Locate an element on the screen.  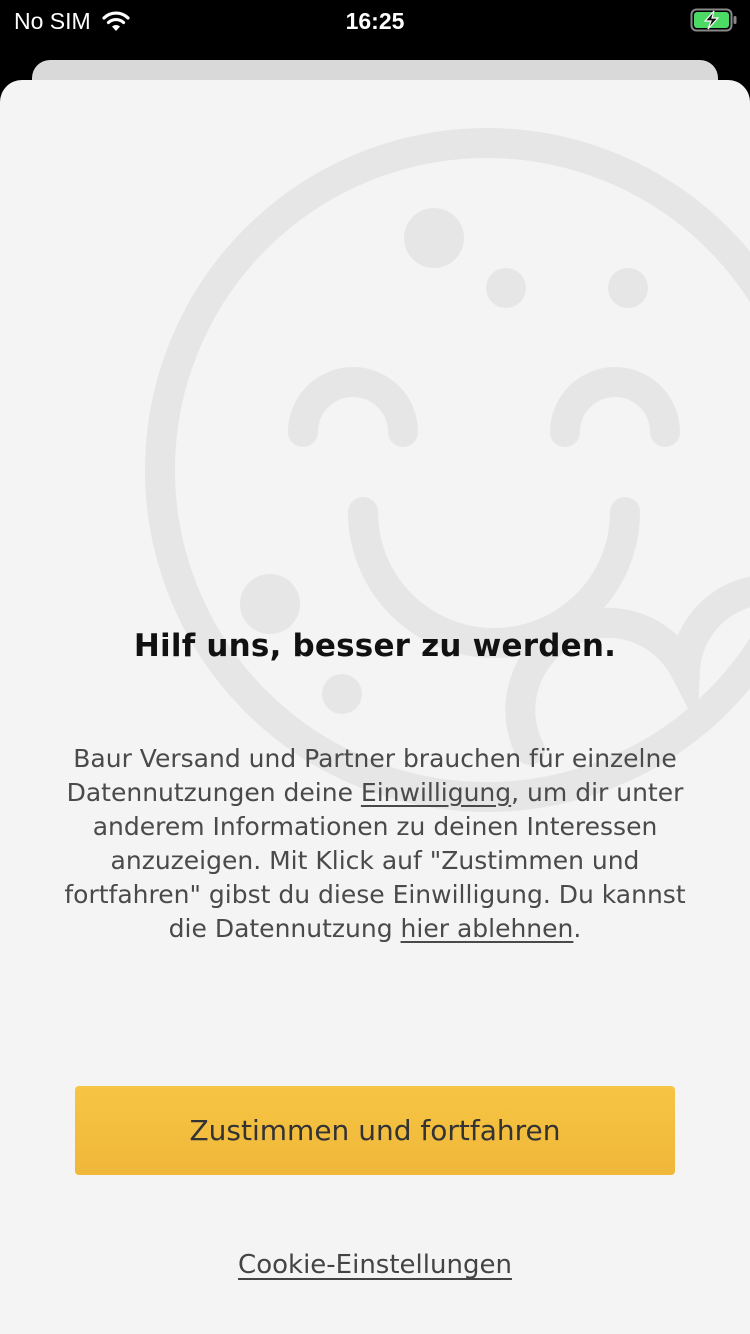
status-bar: No SIM 16:25 is located at coordinates (375, 22).